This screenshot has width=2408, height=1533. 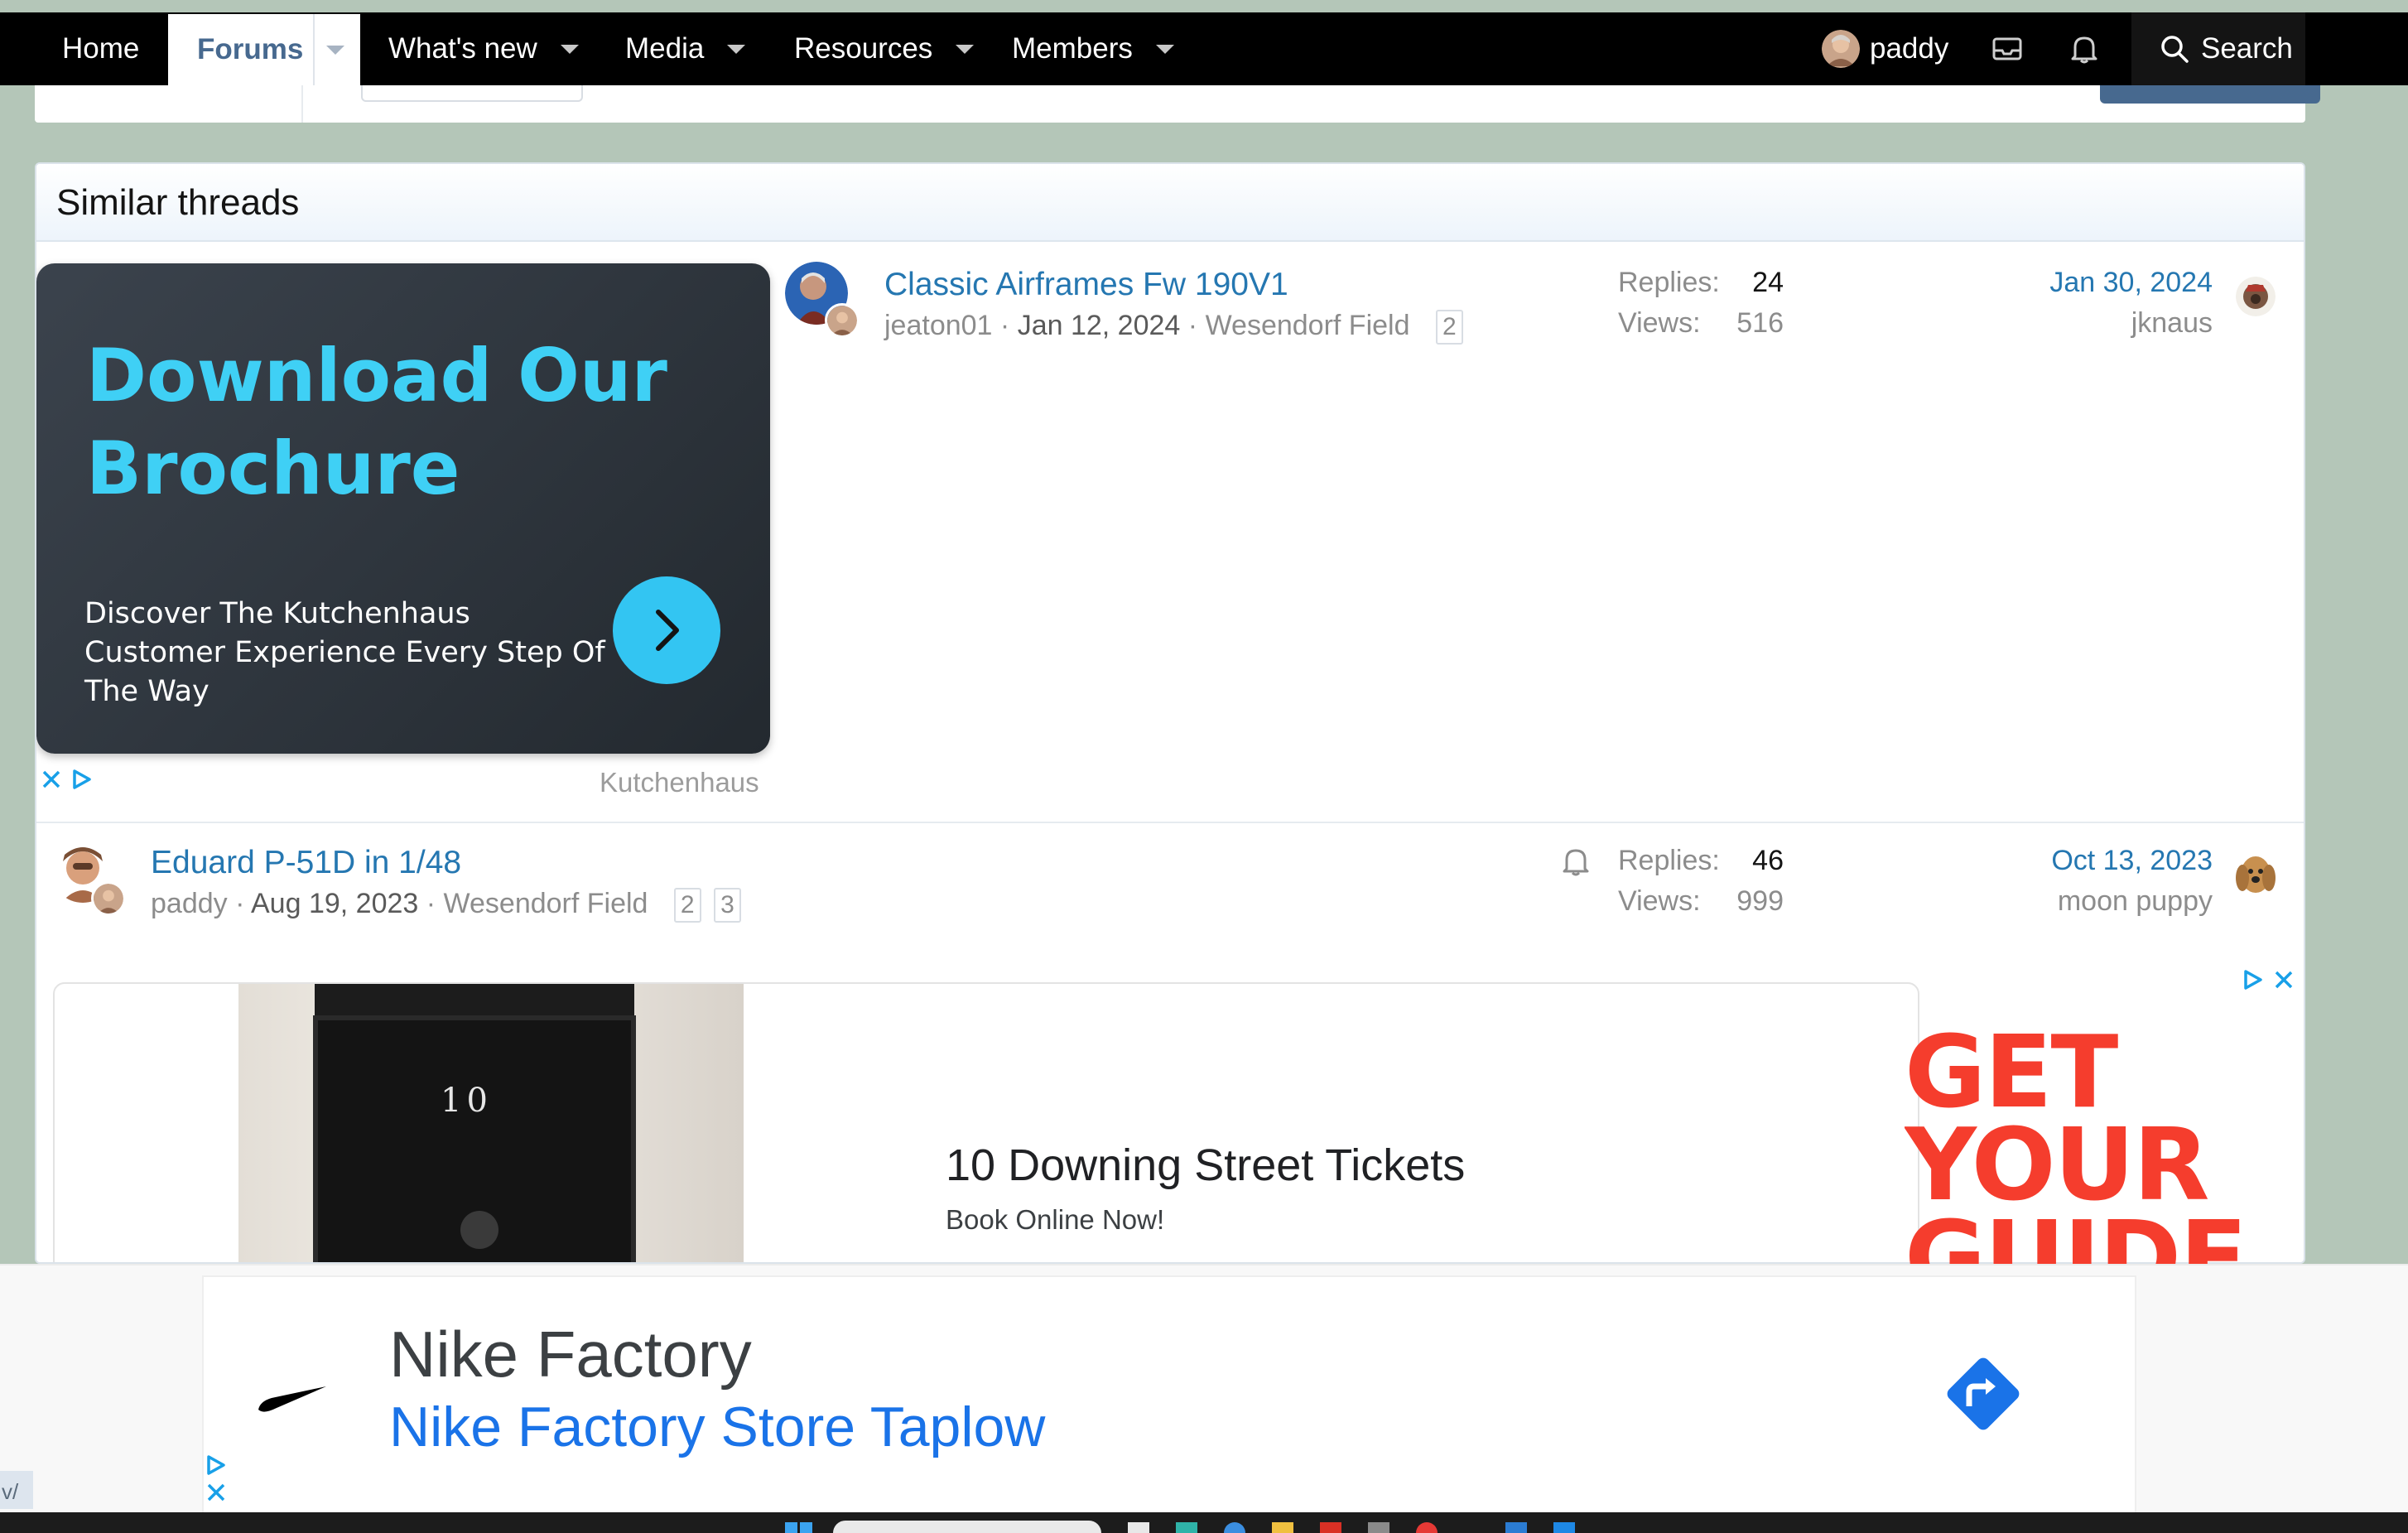 What do you see at coordinates (334, 904) in the screenshot?
I see `thread-date: Aug 19, 2023` at bounding box center [334, 904].